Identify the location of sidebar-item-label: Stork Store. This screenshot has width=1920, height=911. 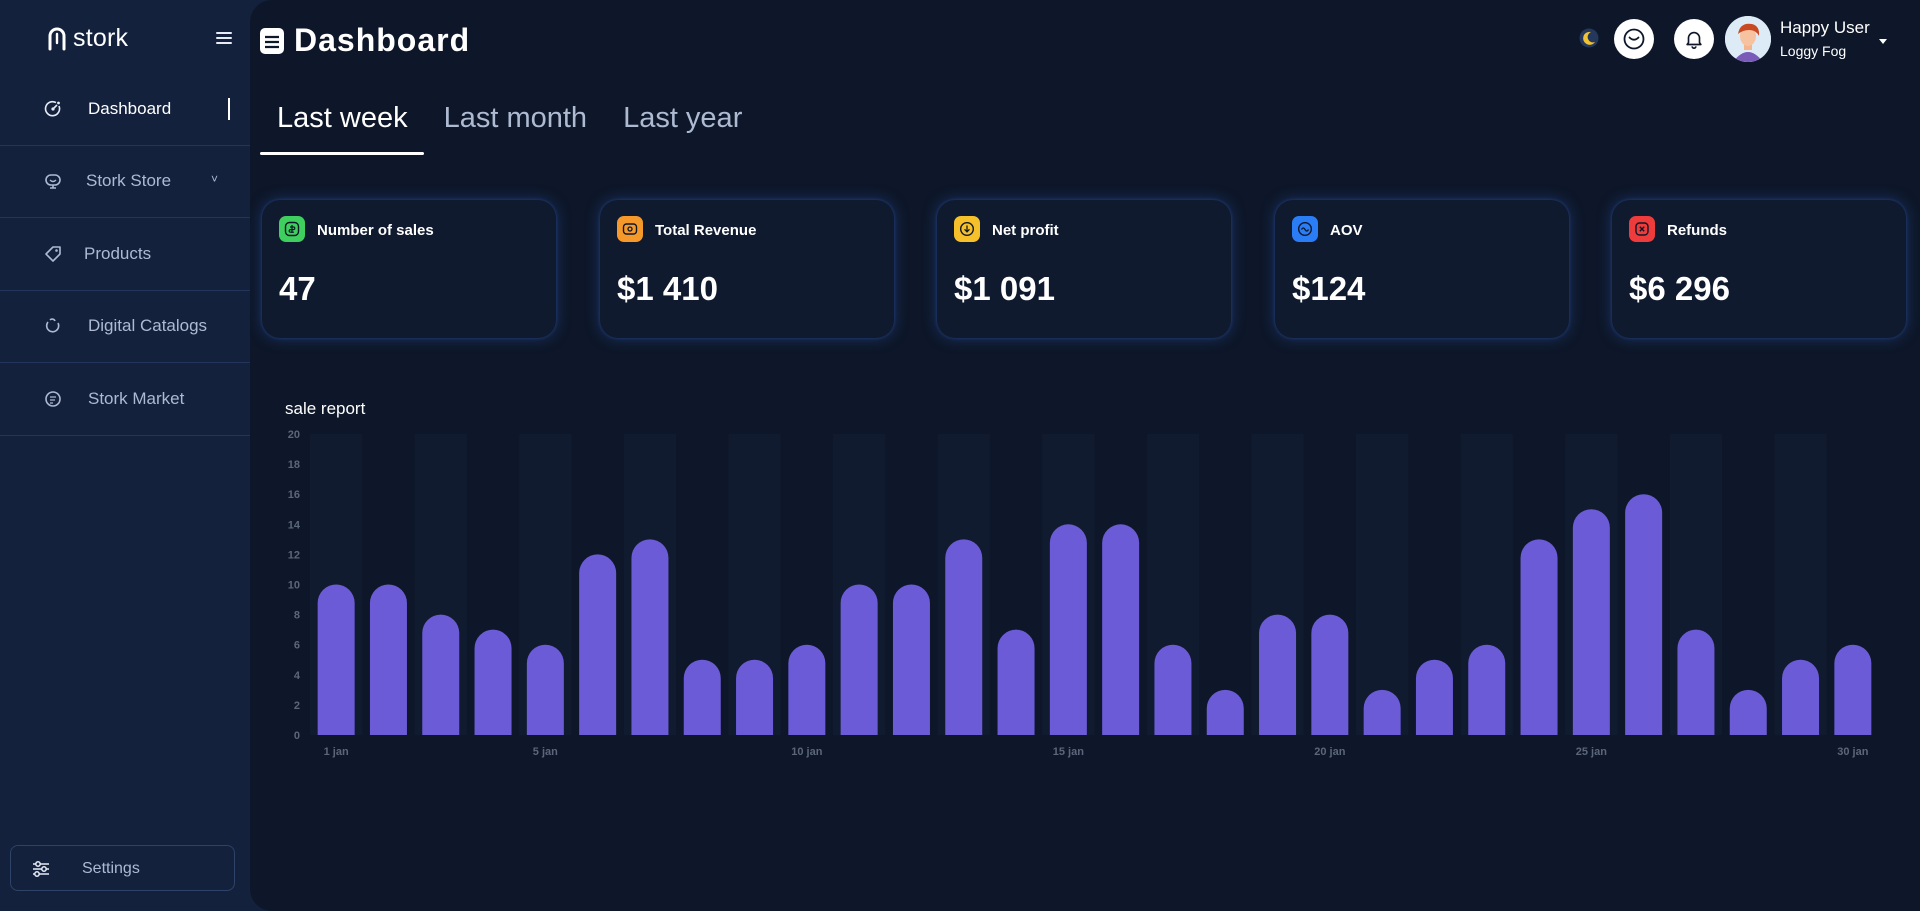
(129, 181).